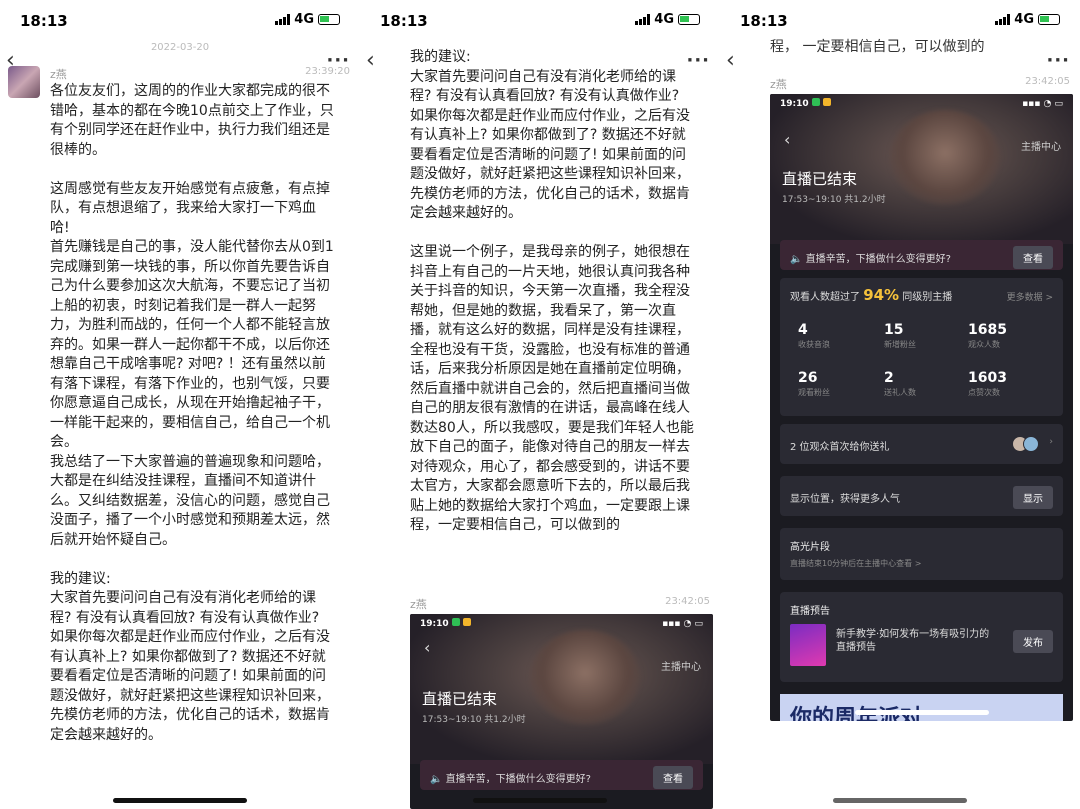  What do you see at coordinates (687, 601) in the screenshot?
I see `message-timestamp: 23:42:05` at bounding box center [687, 601].